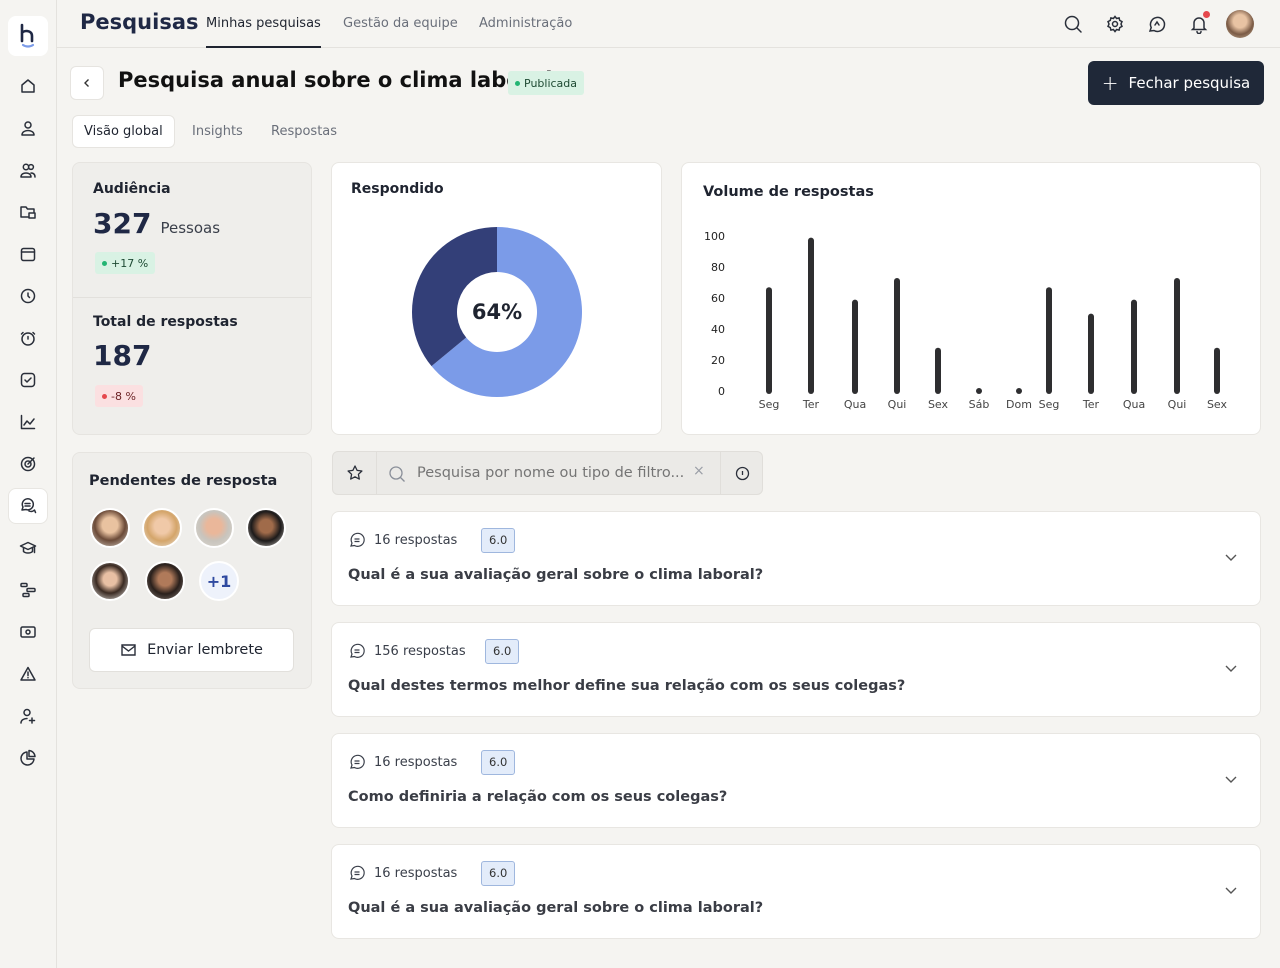  I want to click on y-tick-label: 100, so click(714, 236).